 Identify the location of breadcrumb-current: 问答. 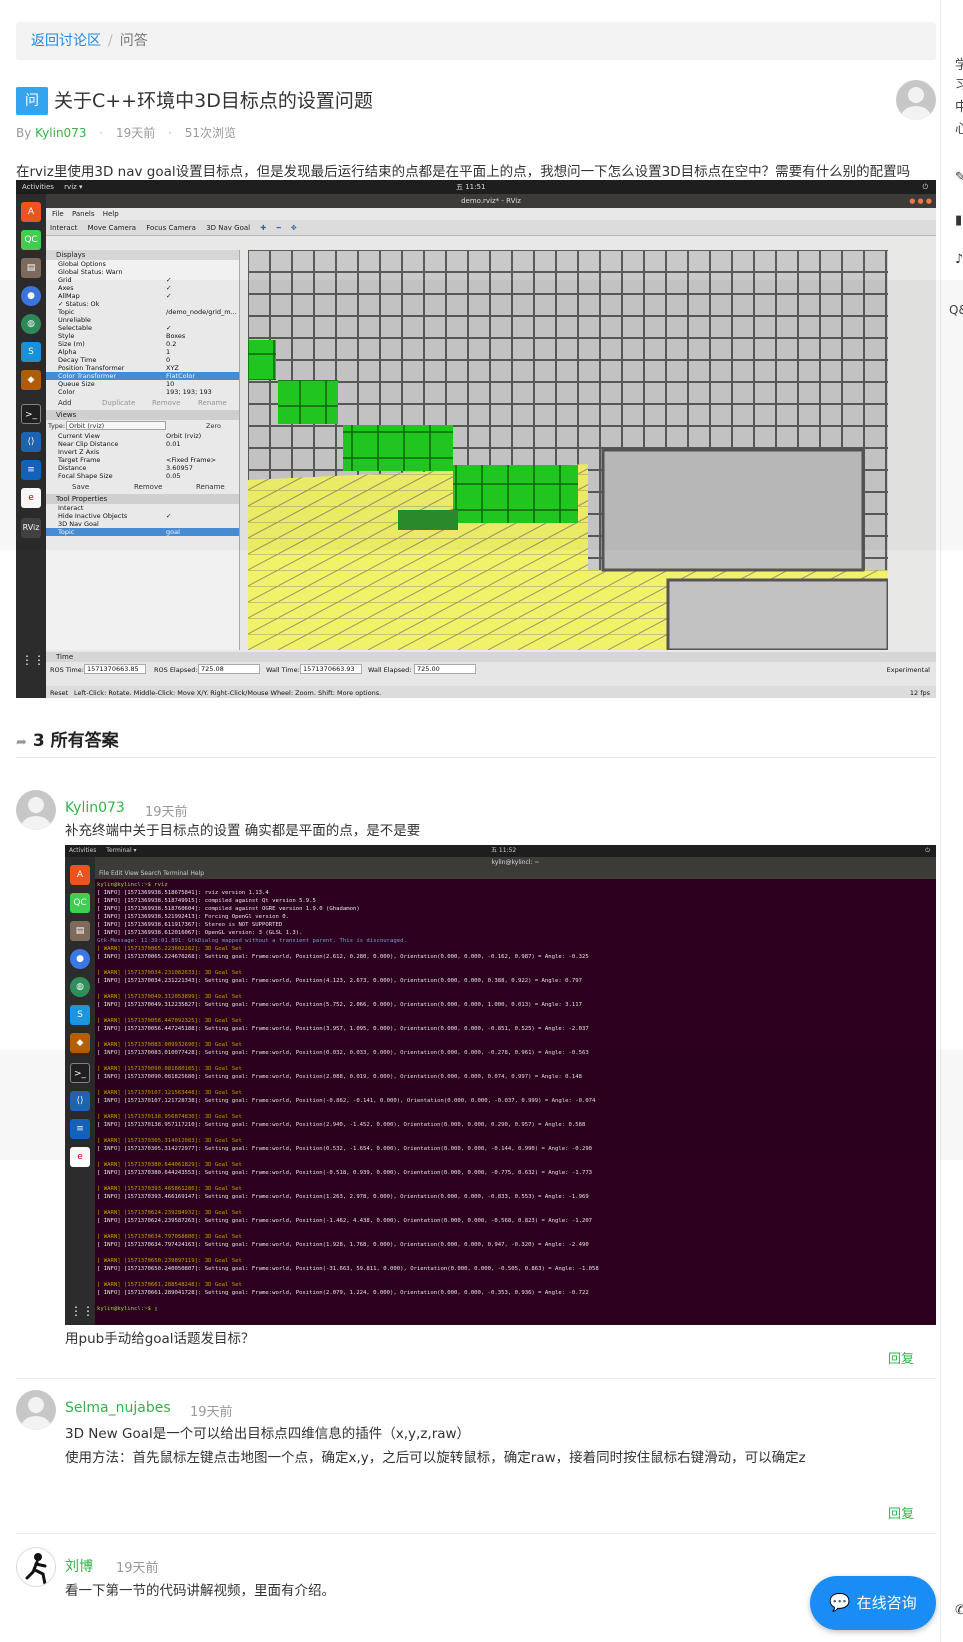
(133, 41).